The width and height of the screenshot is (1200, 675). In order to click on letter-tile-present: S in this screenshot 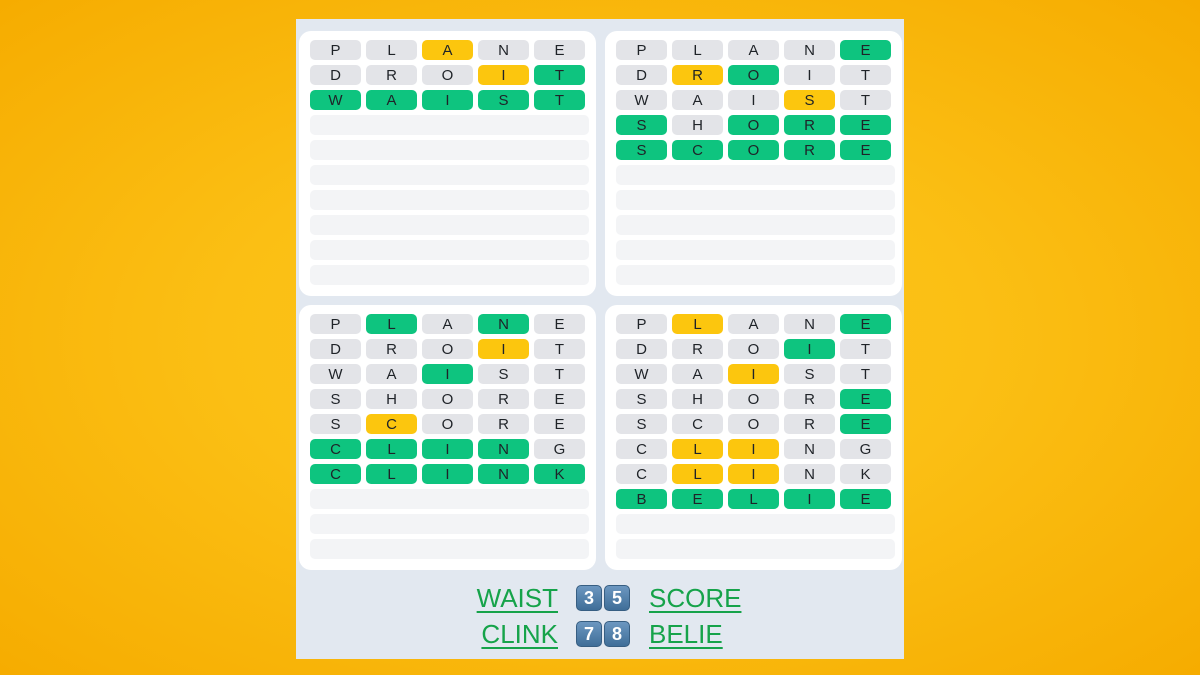, I will do `click(809, 100)`.